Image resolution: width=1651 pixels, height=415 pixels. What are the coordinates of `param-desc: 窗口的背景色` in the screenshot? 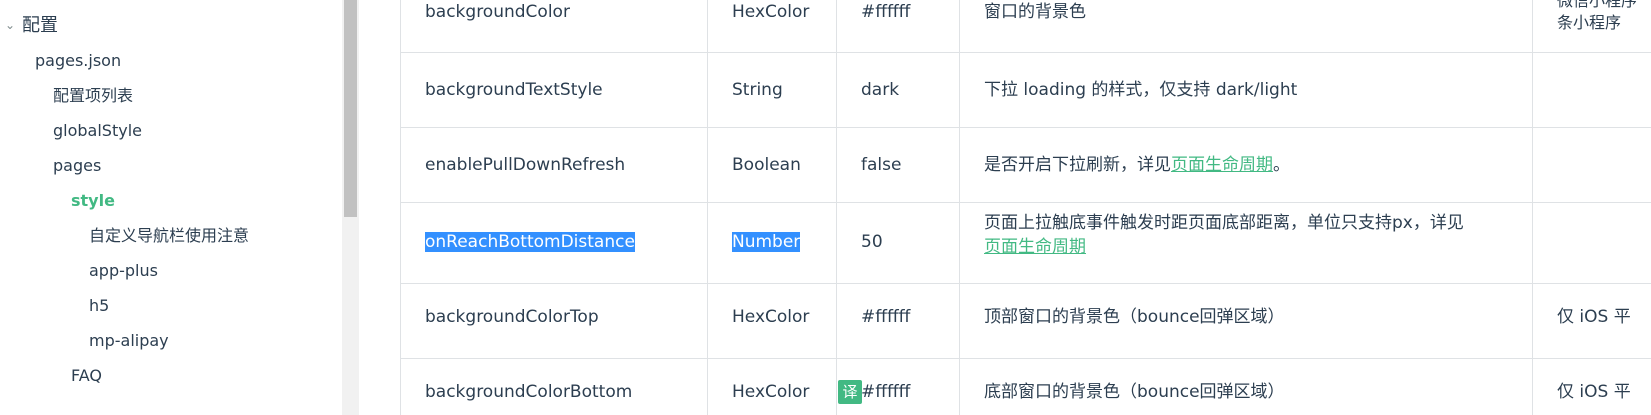 It's located at (1035, 12).